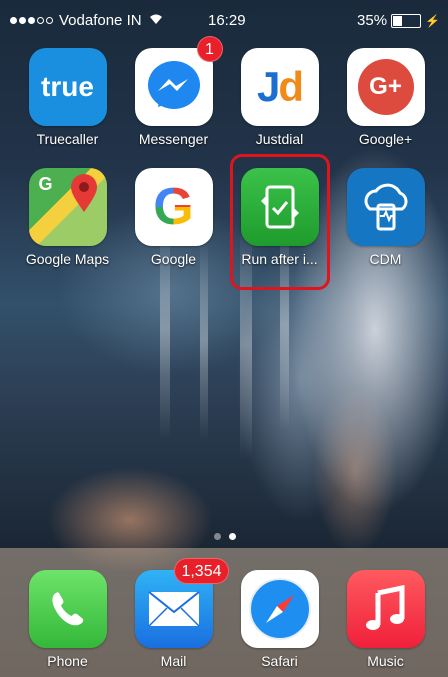 This screenshot has width=448, height=677. What do you see at coordinates (385, 207) in the screenshot?
I see `cdm-icon` at bounding box center [385, 207].